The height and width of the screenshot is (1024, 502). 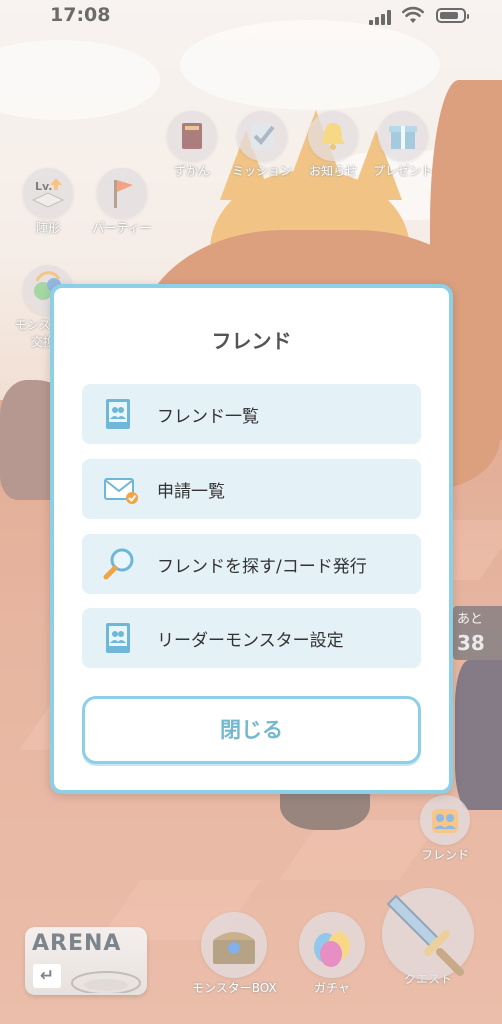 I want to click on friend-list-label: フレンド一覧, so click(x=208, y=417).